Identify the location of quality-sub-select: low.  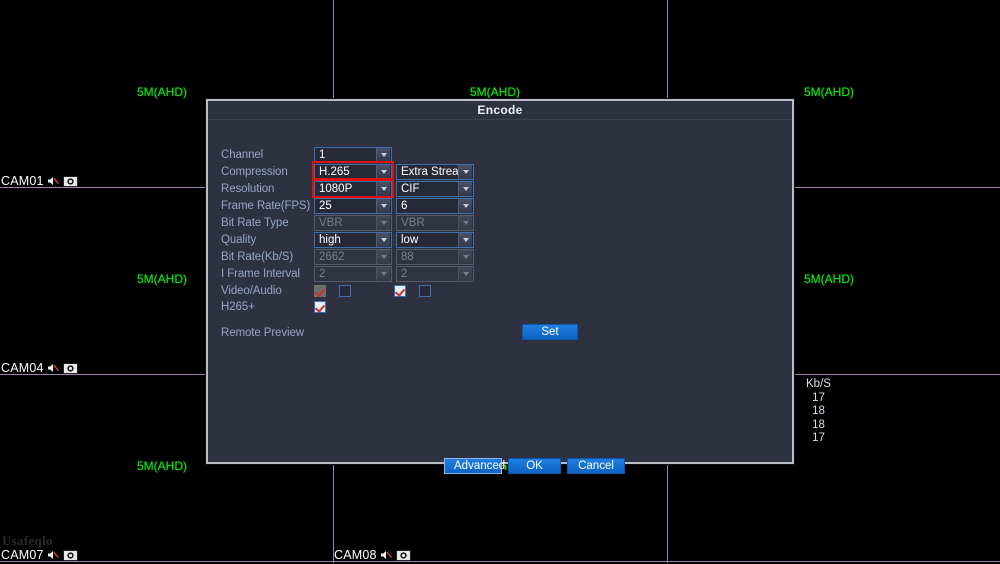
(435, 239).